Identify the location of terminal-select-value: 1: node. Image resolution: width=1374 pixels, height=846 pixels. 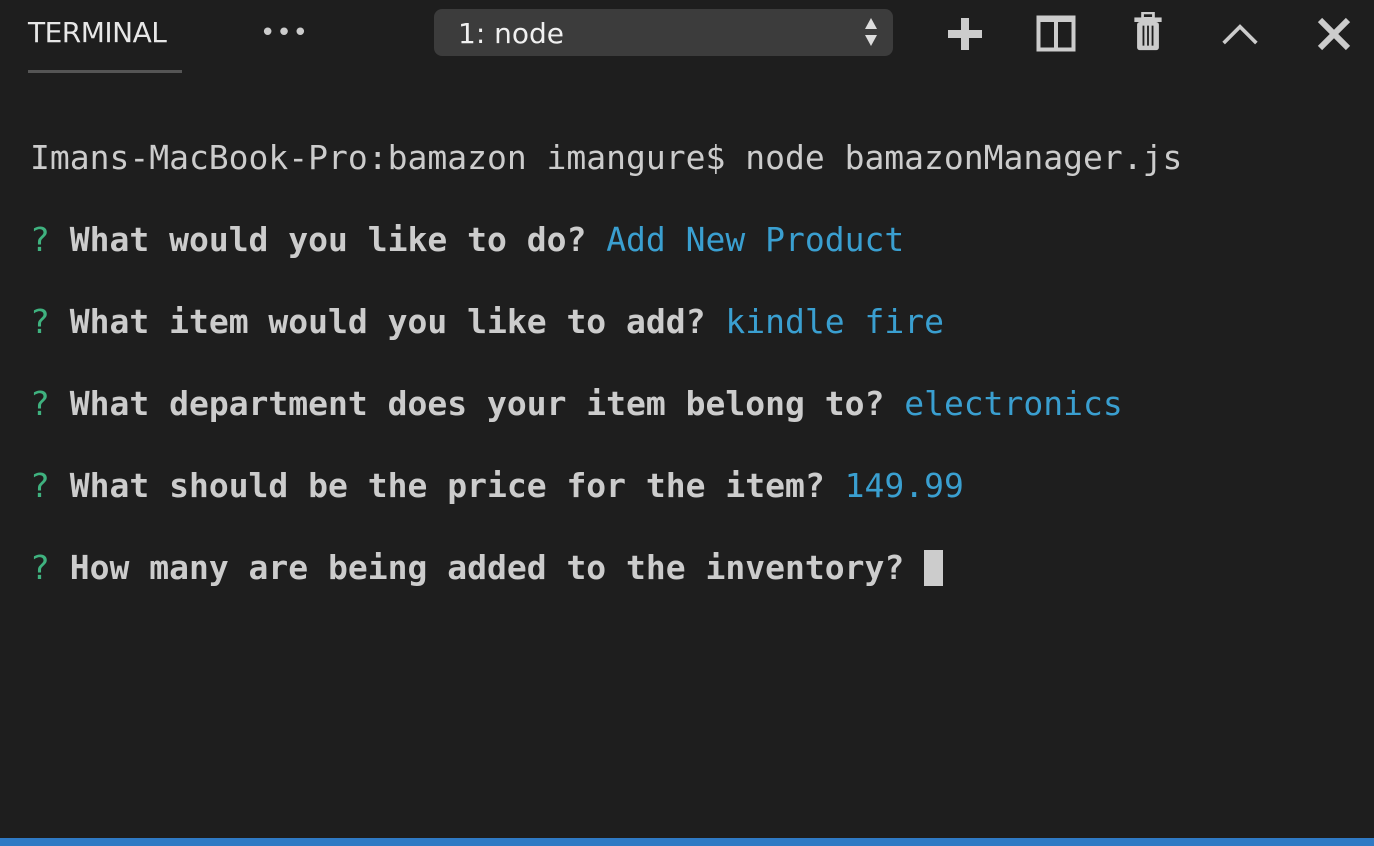
(511, 33).